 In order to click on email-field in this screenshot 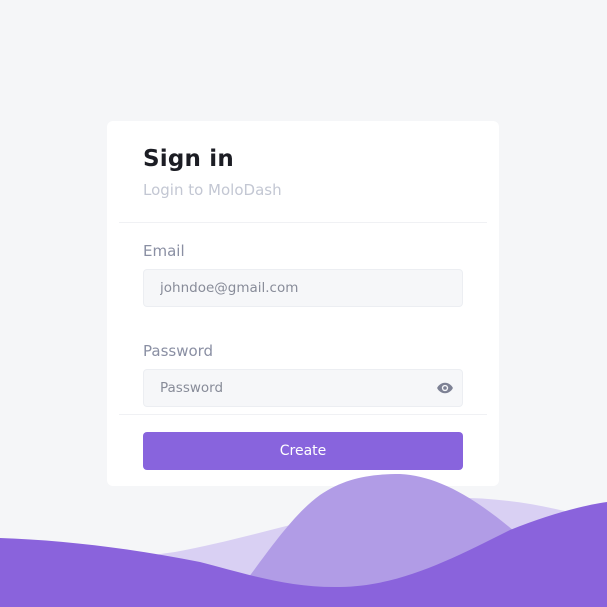, I will do `click(303, 288)`.